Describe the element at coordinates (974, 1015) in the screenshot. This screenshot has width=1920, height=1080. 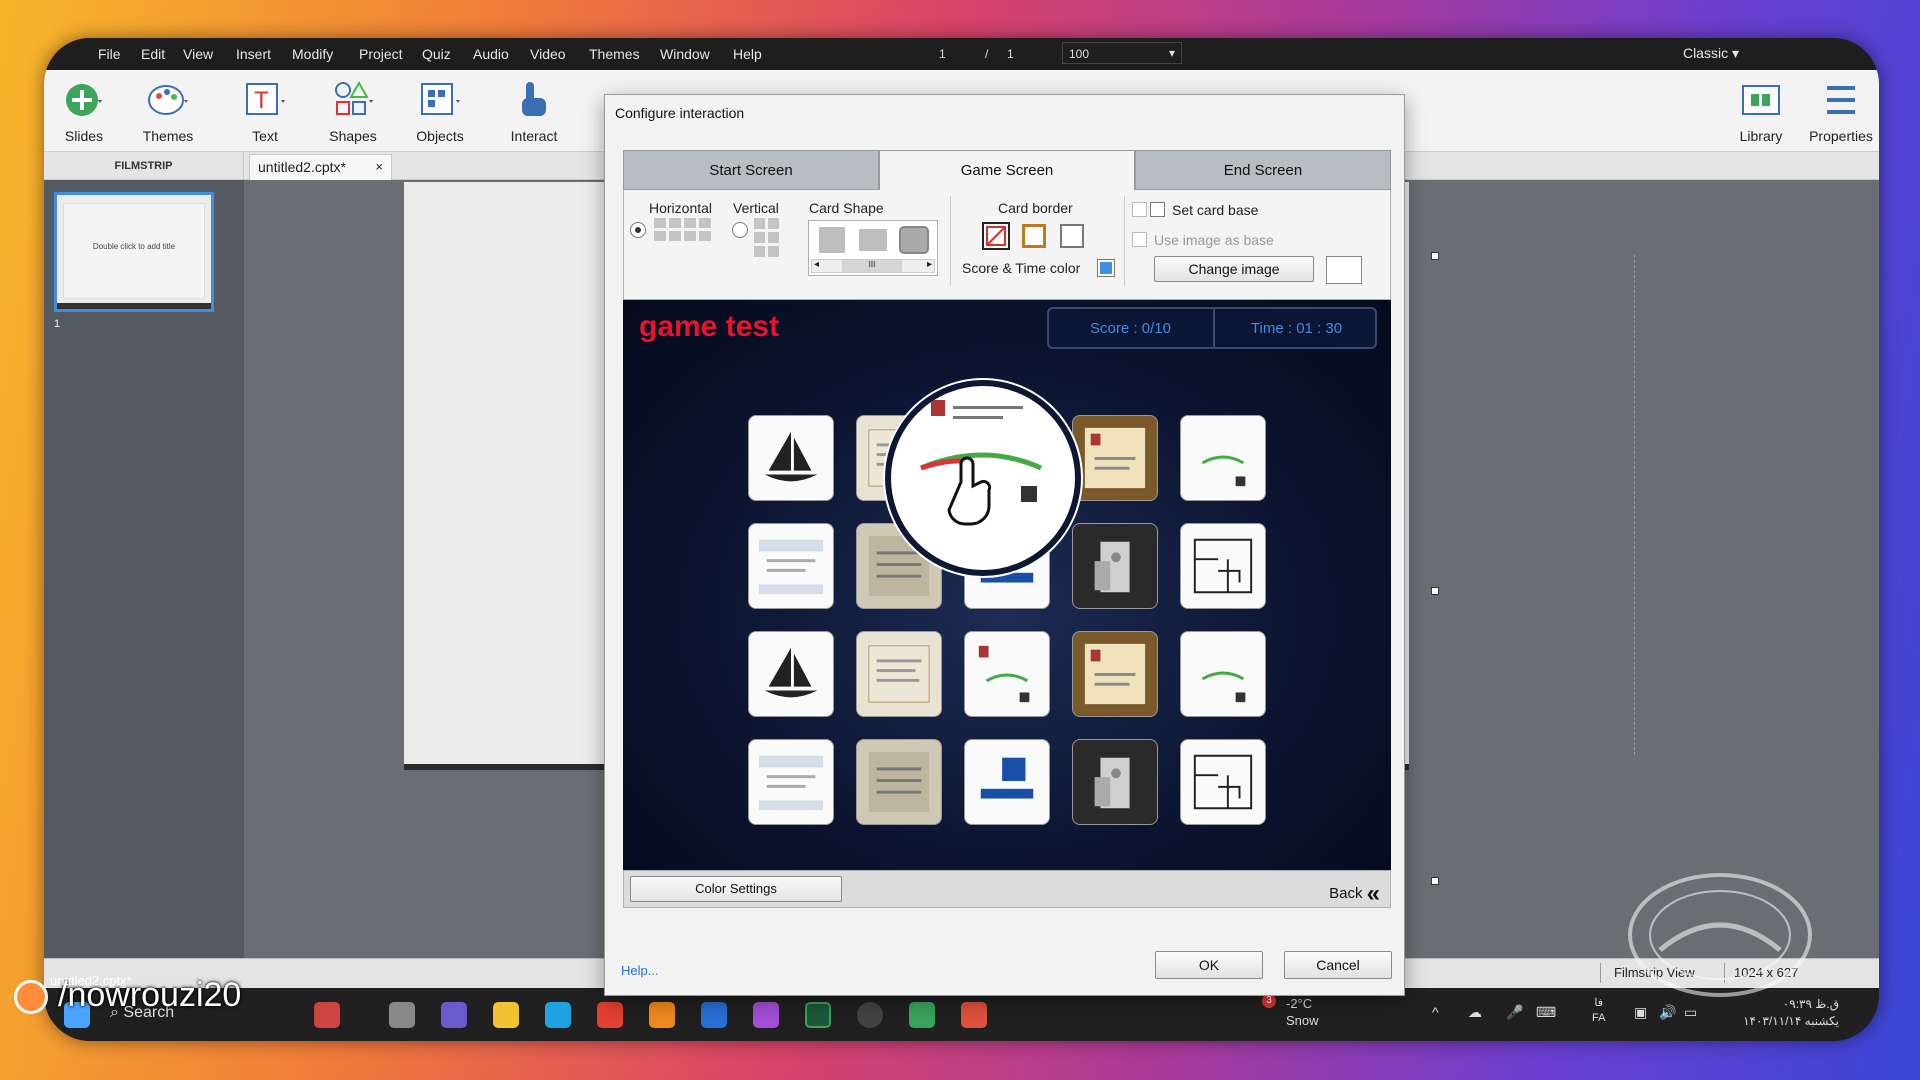
I see `app-c-icon` at that location.